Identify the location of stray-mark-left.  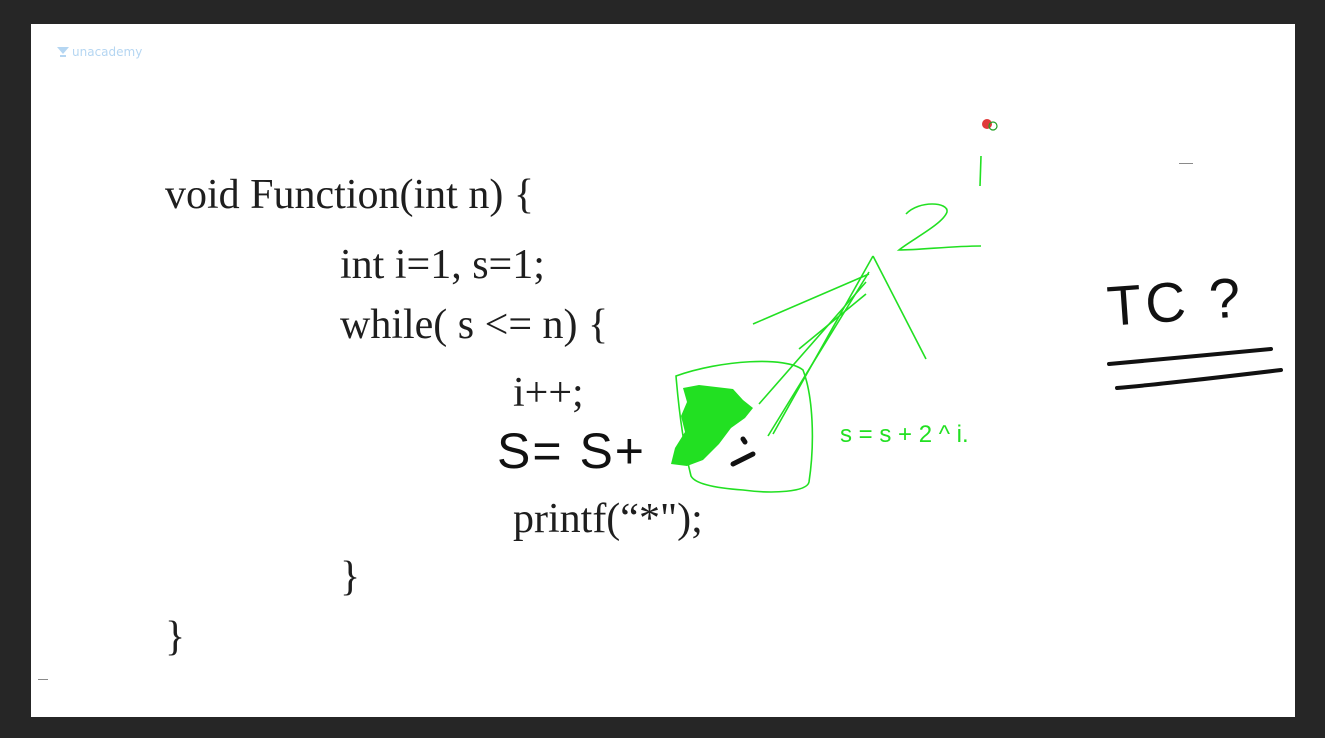
(43, 679).